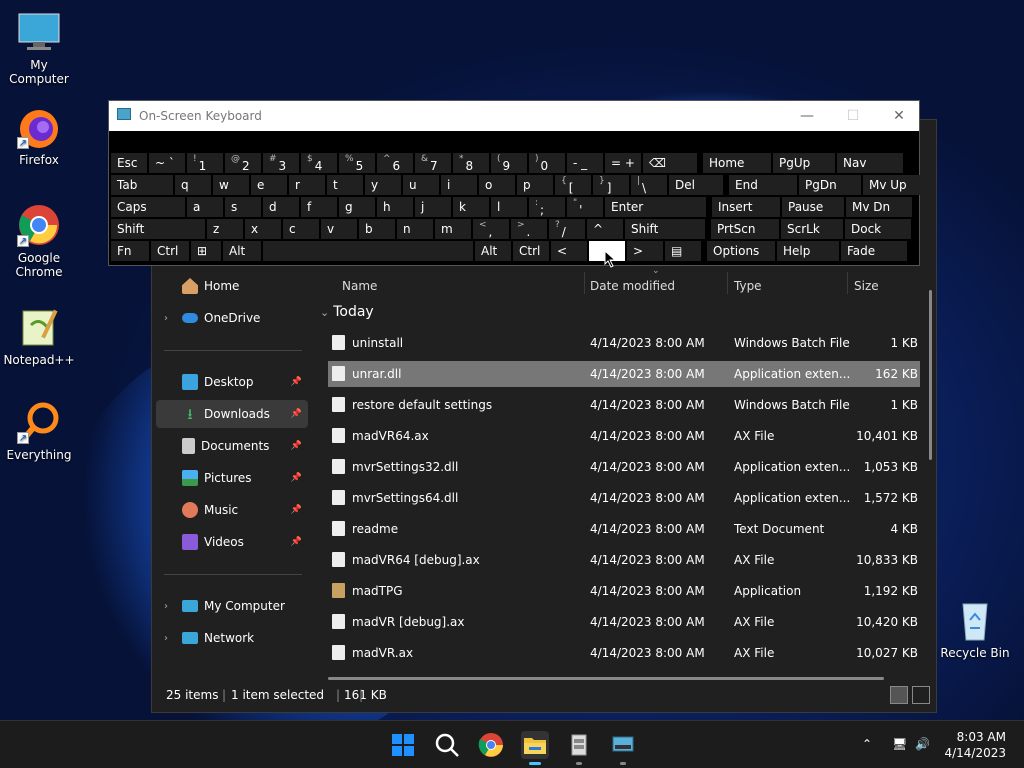 Image resolution: width=1024 pixels, height=768 pixels. I want to click on column-header-type: Type, so click(748, 286).